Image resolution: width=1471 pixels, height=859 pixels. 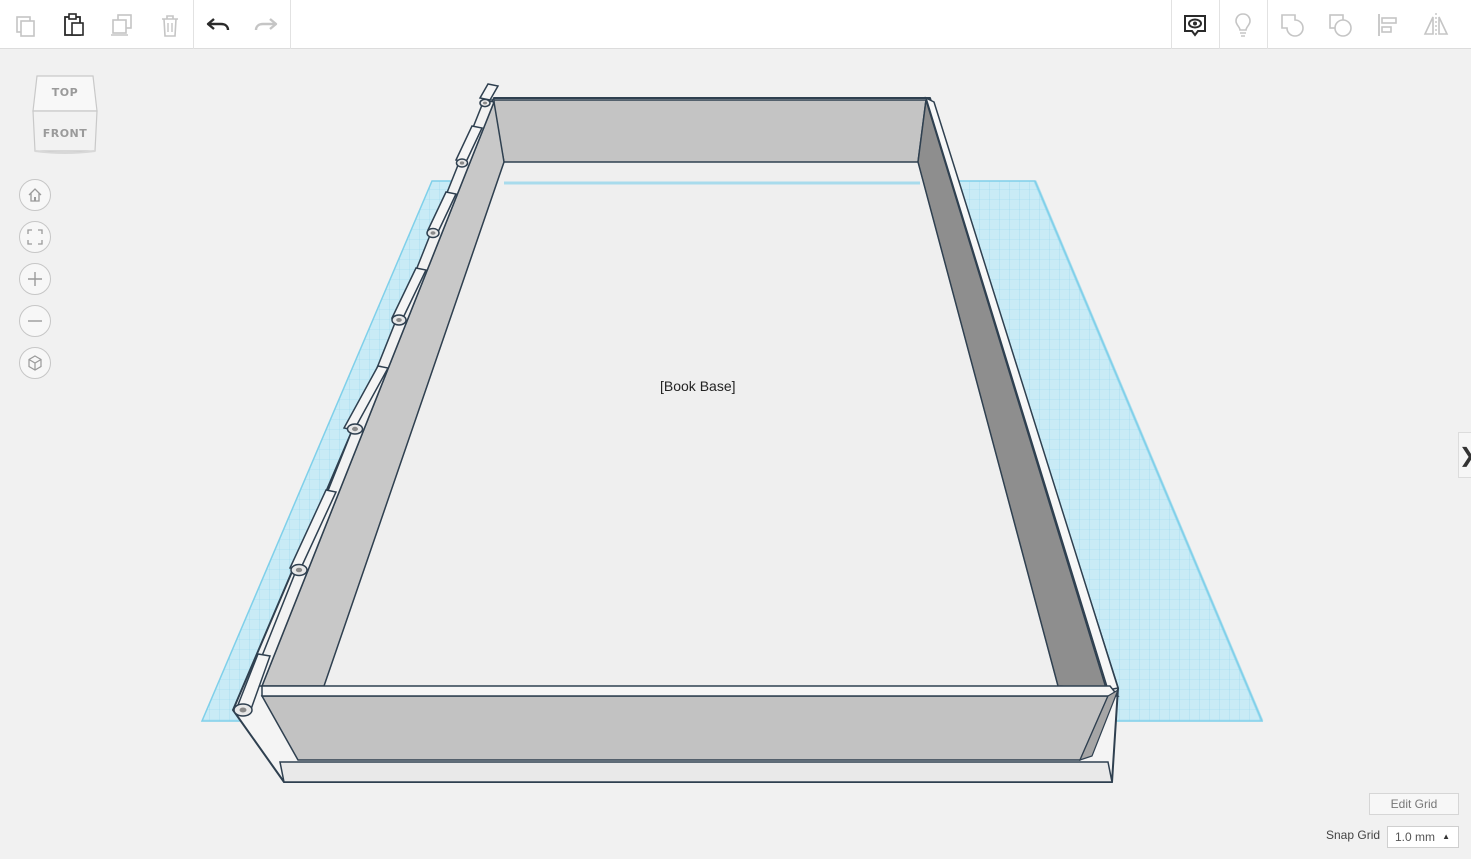 I want to click on delete-button, so click(x=170, y=24).